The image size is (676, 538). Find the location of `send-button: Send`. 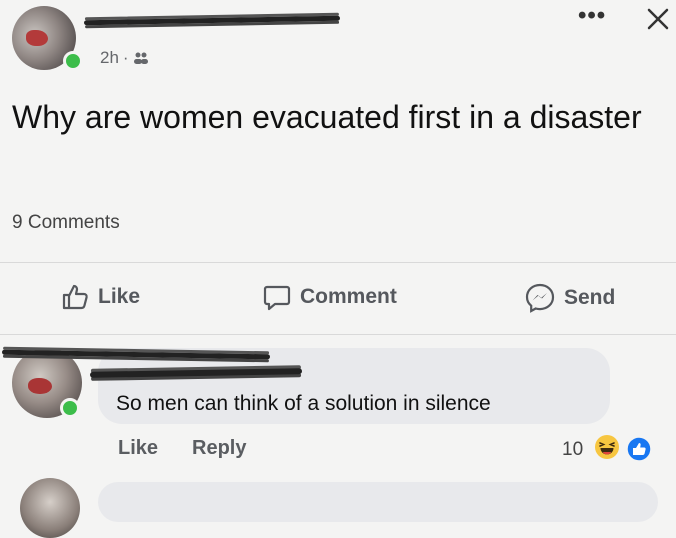

send-button: Send is located at coordinates (569, 298).